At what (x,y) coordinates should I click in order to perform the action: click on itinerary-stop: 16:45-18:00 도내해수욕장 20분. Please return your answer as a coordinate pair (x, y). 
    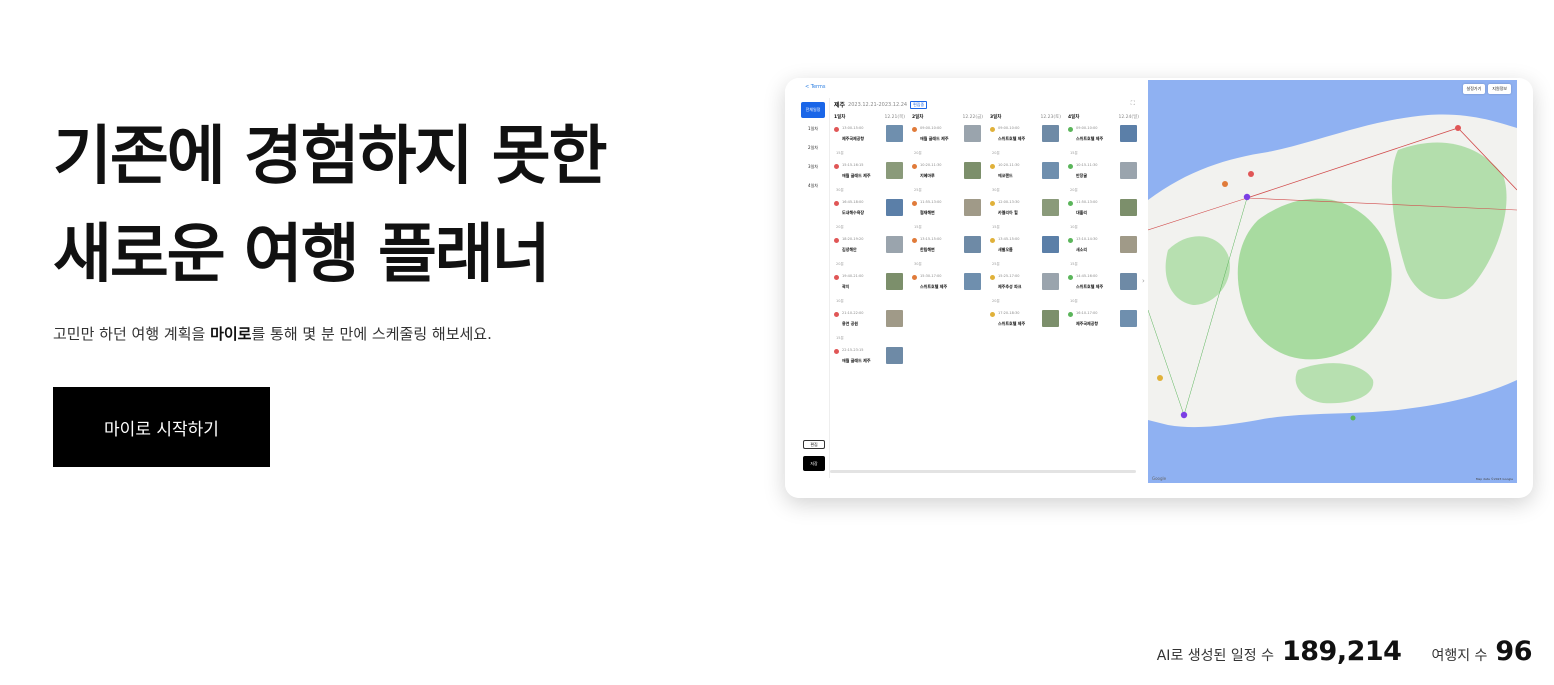
    Looking at the image, I should click on (869, 217).